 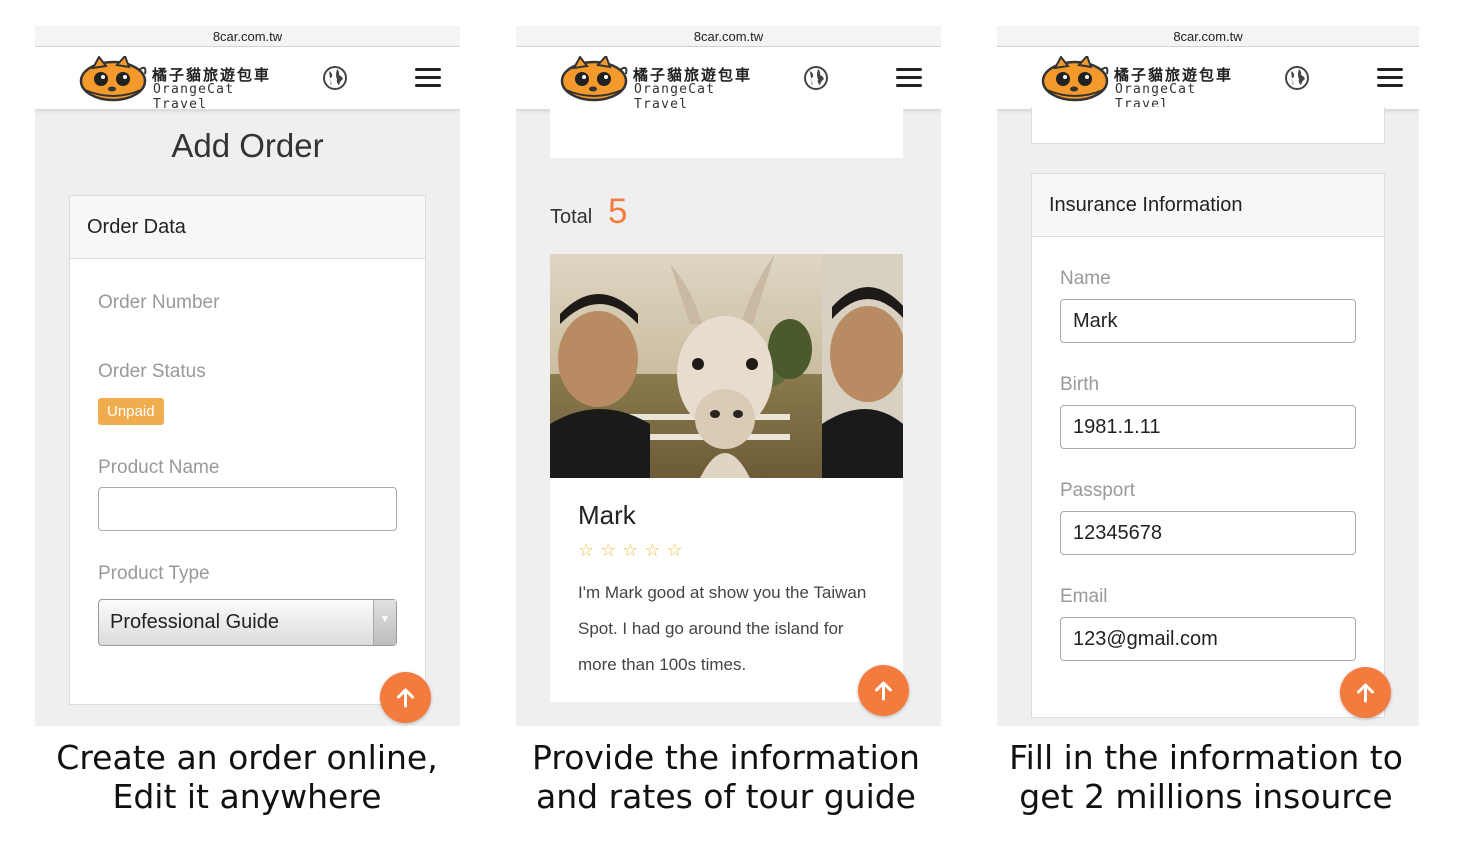 What do you see at coordinates (633, 550) in the screenshot?
I see `rating-stars: ☆☆☆☆☆` at bounding box center [633, 550].